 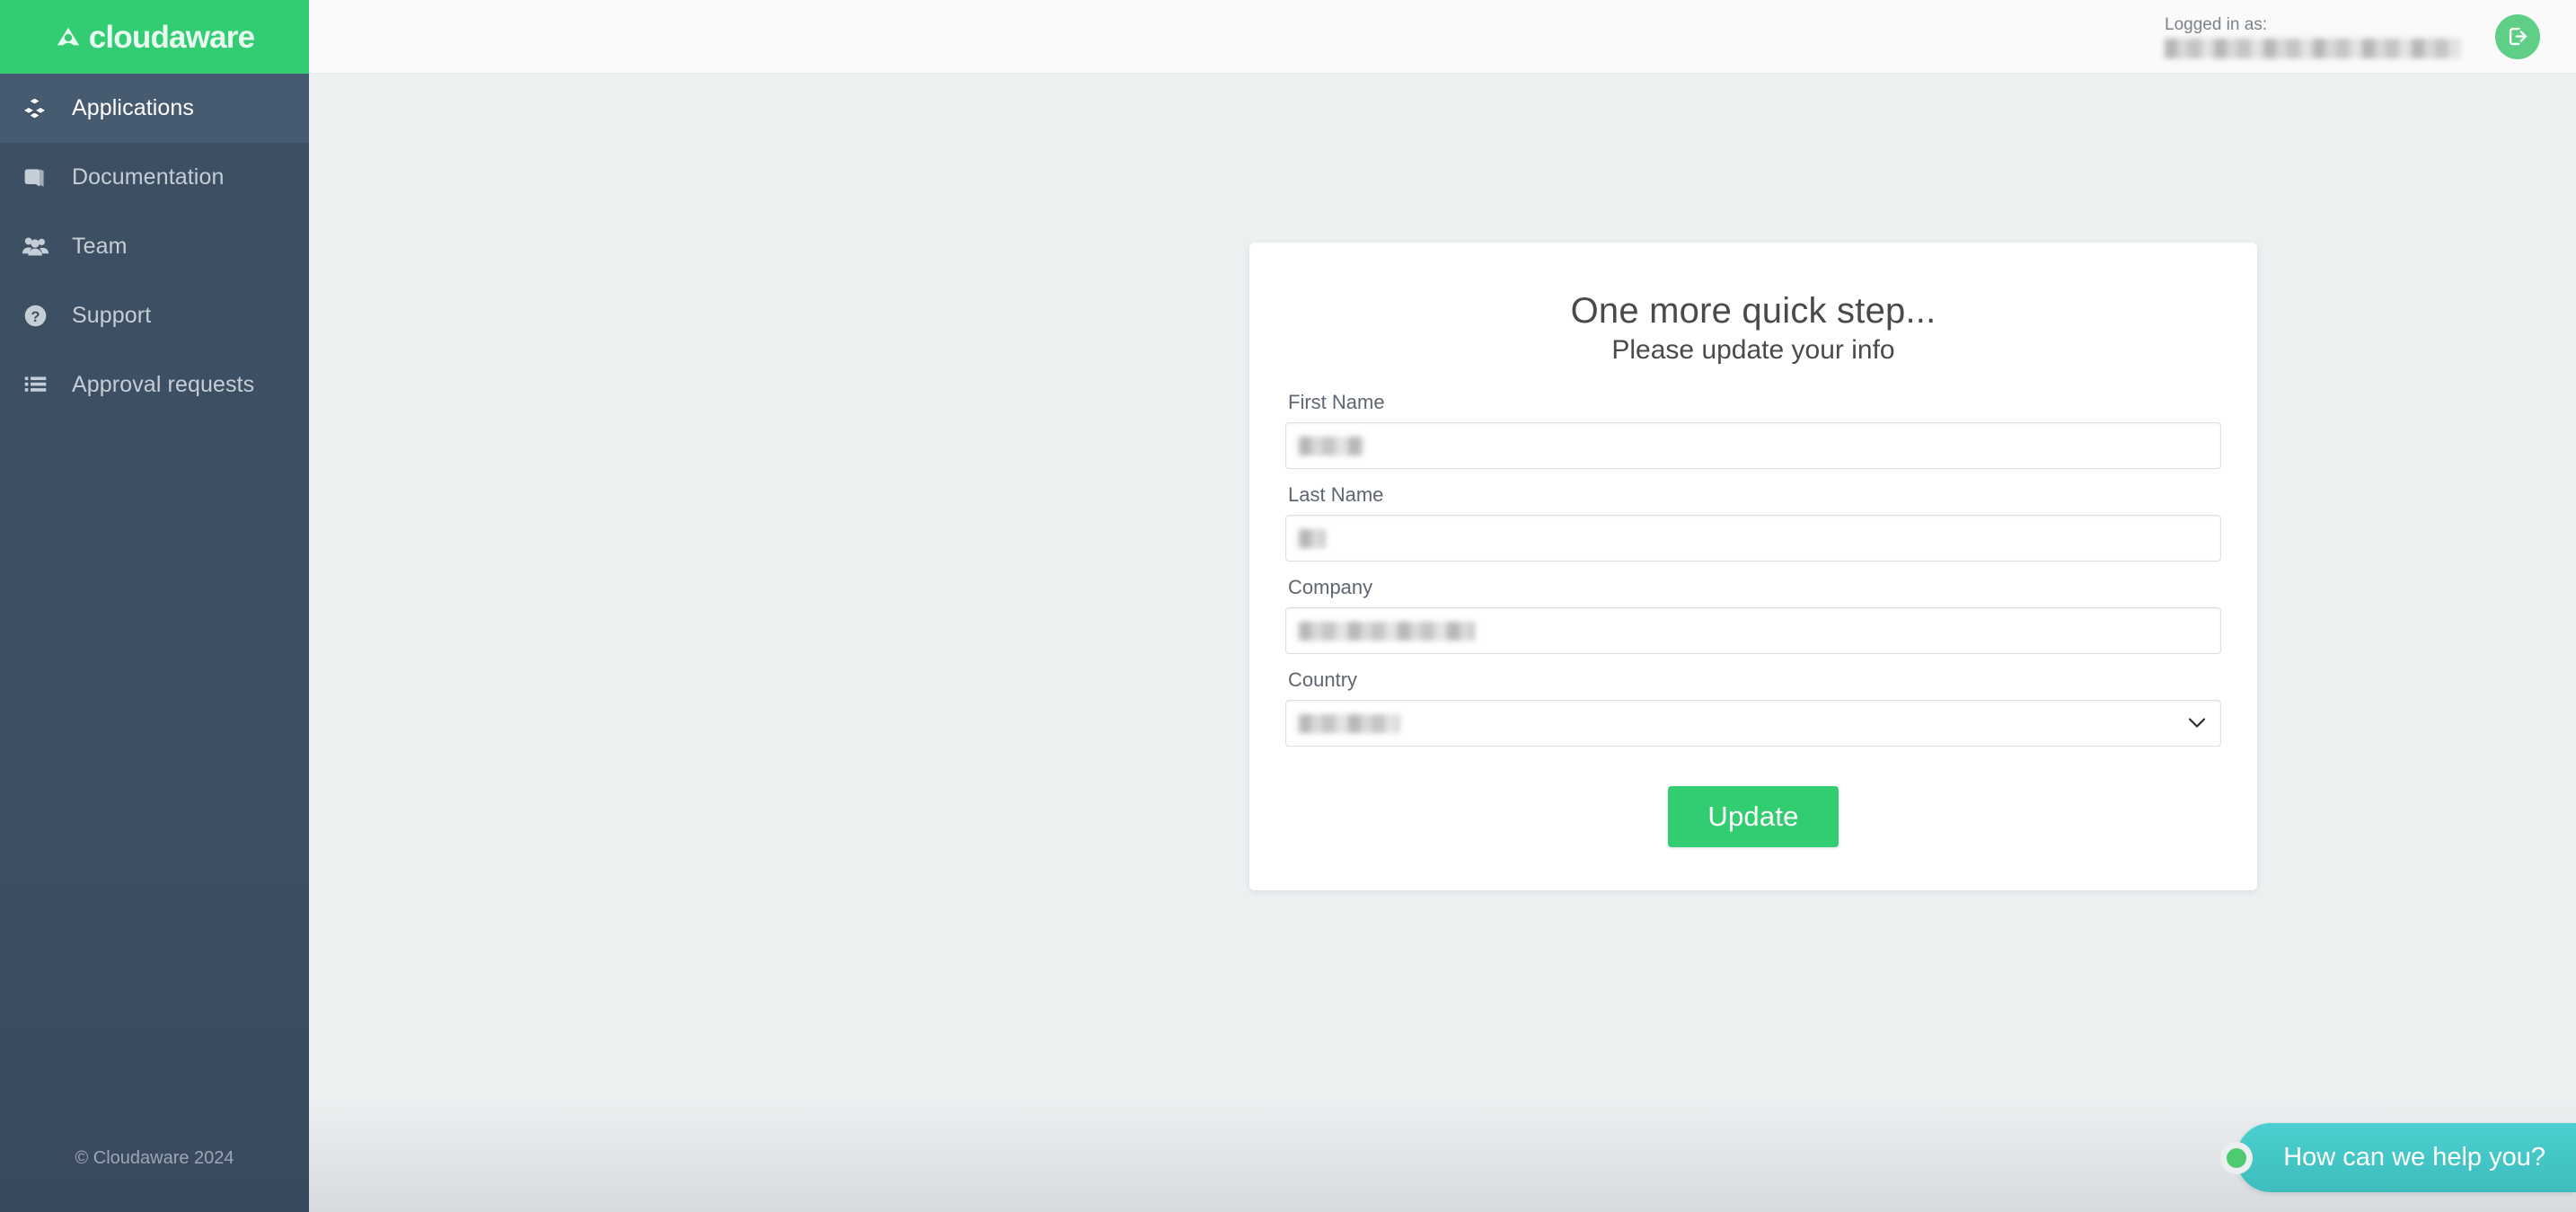 What do you see at coordinates (35, 177) in the screenshot?
I see `book-icon` at bounding box center [35, 177].